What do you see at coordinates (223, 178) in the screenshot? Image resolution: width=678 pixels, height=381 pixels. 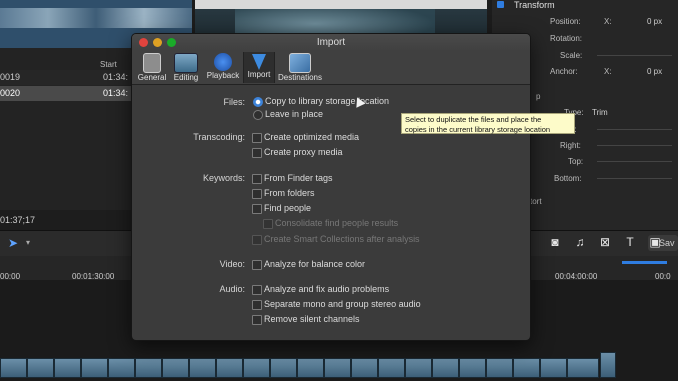 I see `keywords-label: Keywords:` at bounding box center [223, 178].